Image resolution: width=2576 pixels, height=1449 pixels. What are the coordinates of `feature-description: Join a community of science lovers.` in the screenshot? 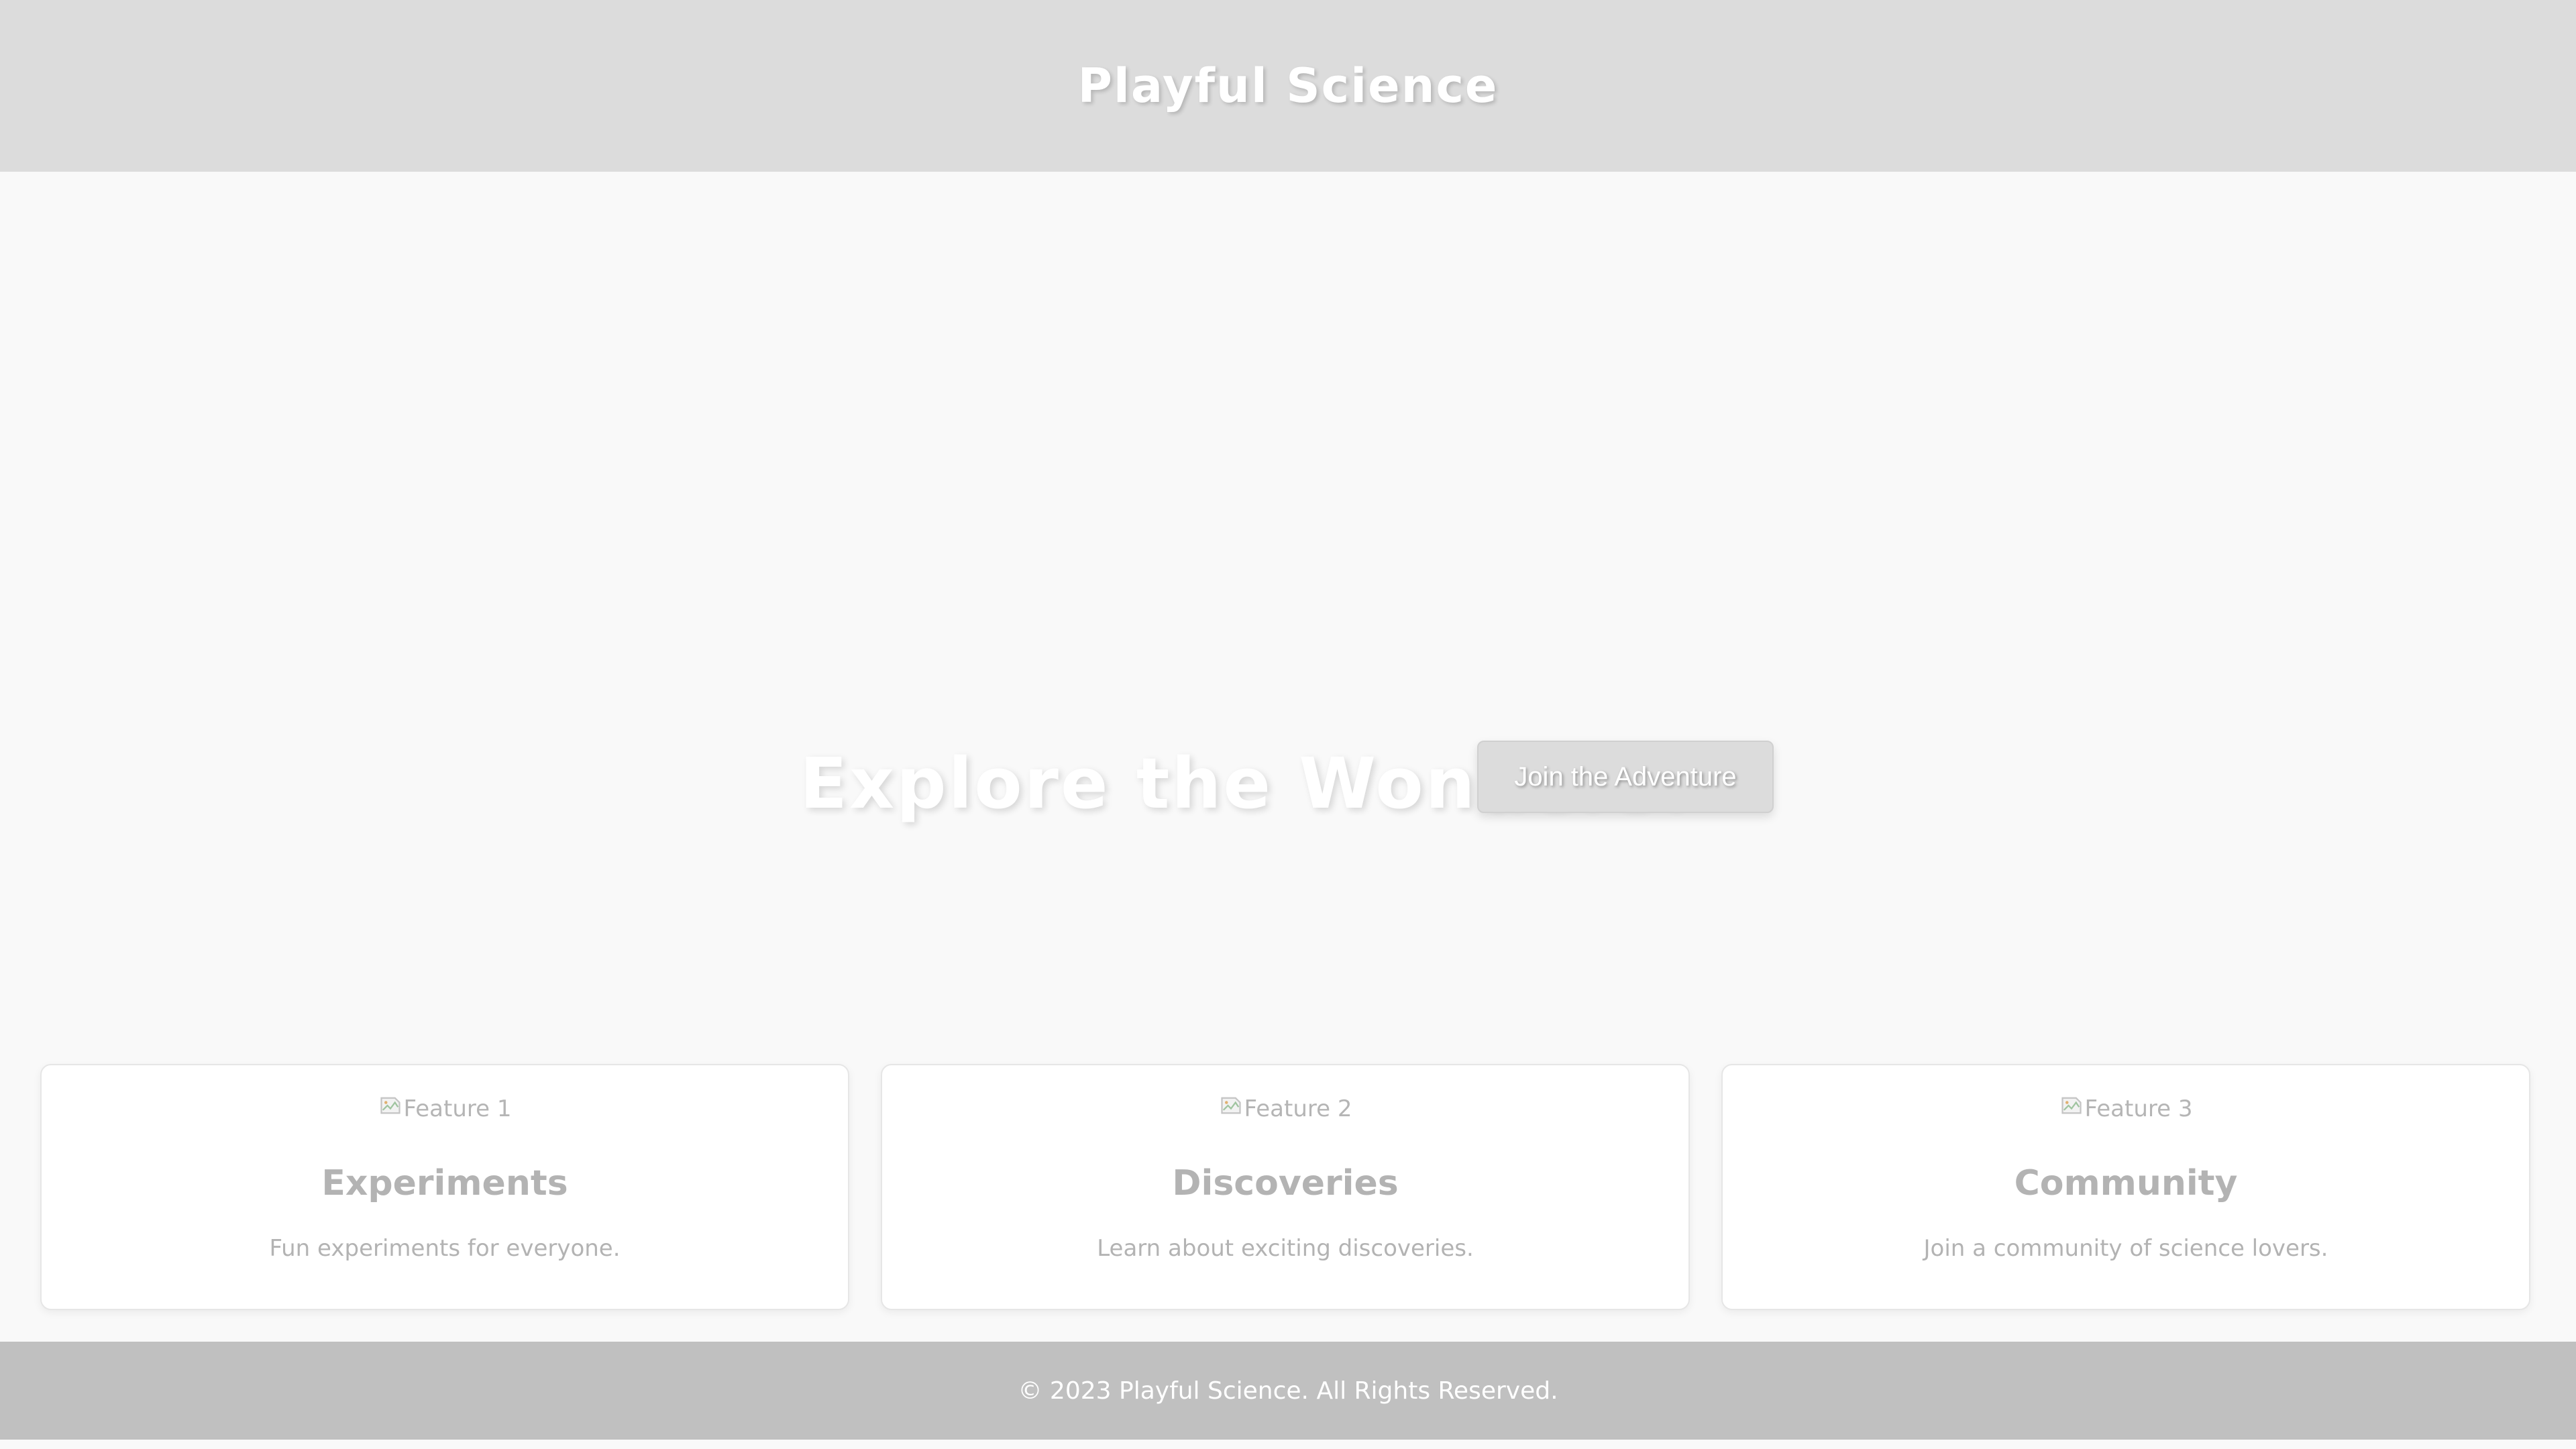 It's located at (2125, 1248).